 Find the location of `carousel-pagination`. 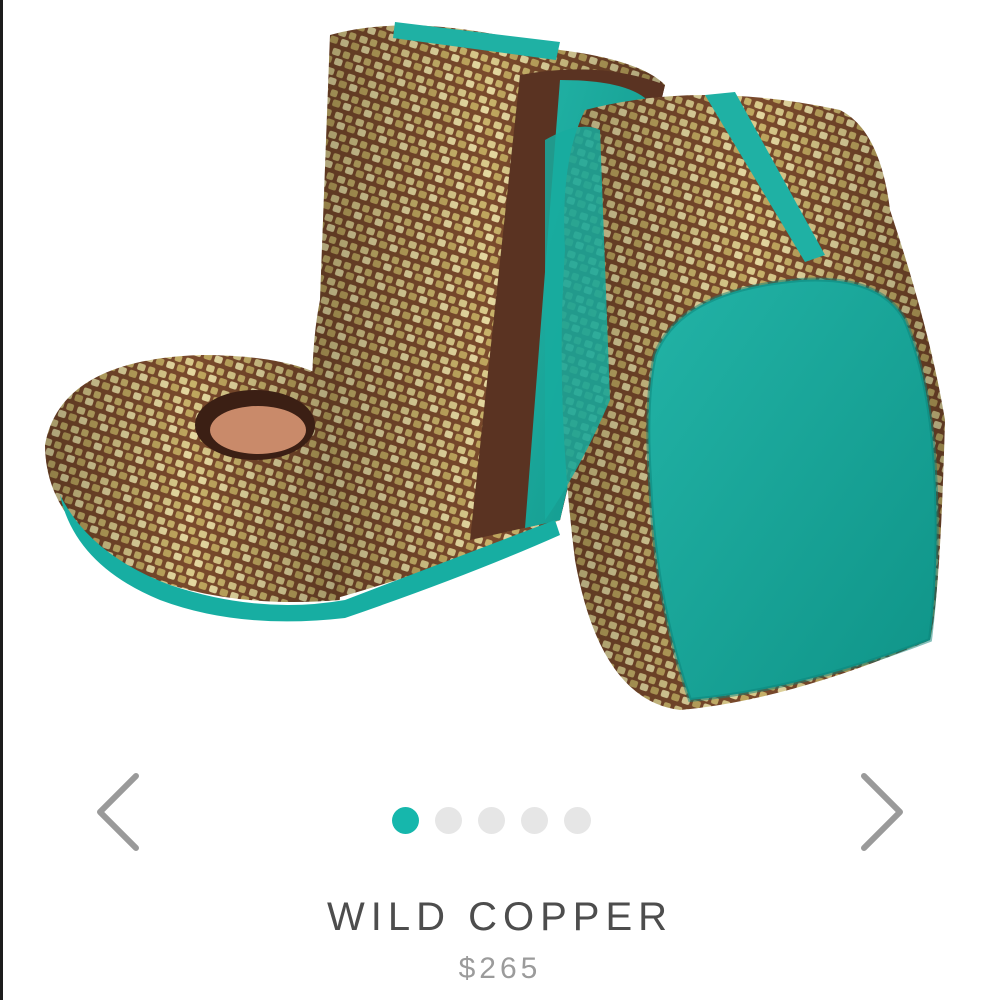

carousel-pagination is located at coordinates (491, 820).